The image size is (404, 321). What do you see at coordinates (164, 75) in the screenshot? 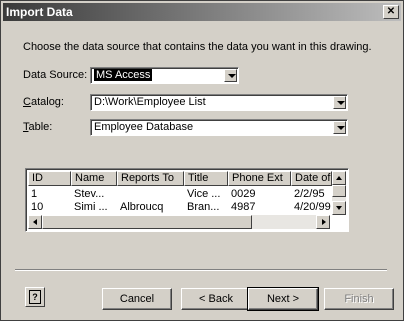
I see `data-source-dropdown: MS Access` at bounding box center [164, 75].